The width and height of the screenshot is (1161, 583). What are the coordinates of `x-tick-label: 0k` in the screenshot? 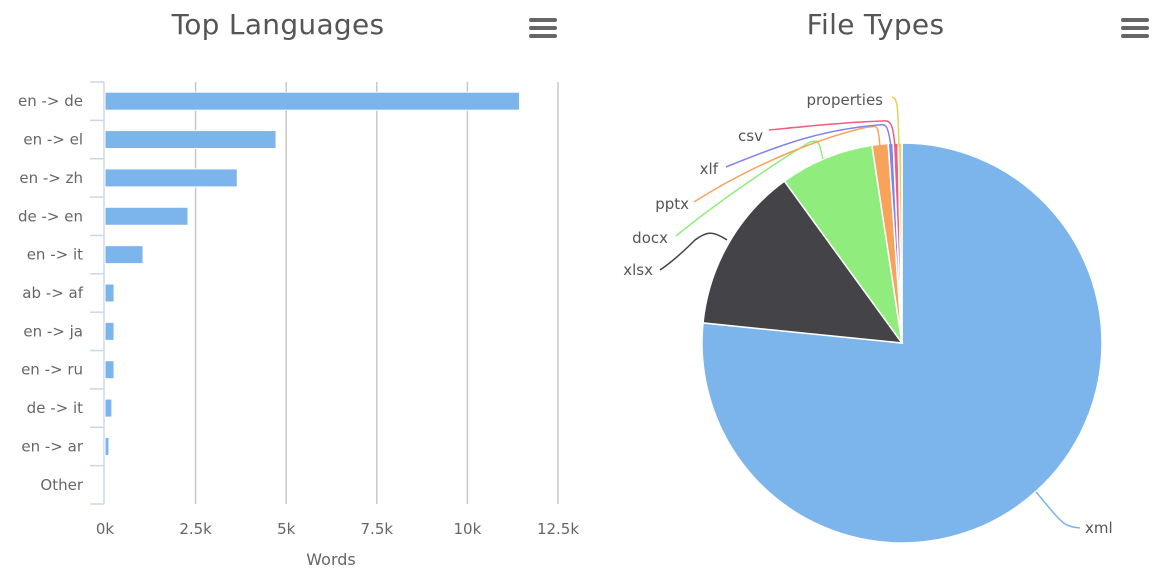 It's located at (105, 529).